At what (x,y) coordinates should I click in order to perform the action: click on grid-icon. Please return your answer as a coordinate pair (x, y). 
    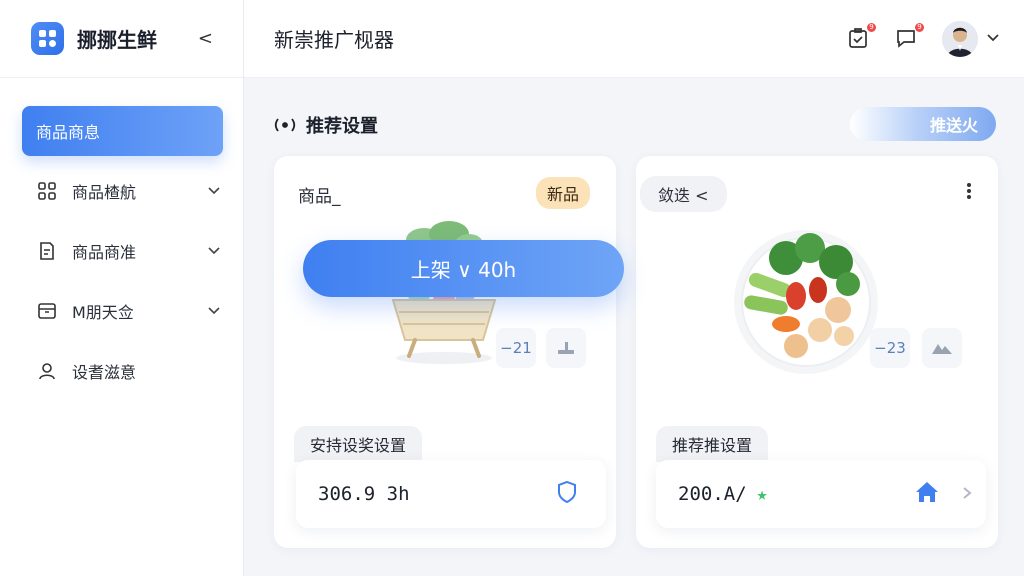
    Looking at the image, I should click on (47, 191).